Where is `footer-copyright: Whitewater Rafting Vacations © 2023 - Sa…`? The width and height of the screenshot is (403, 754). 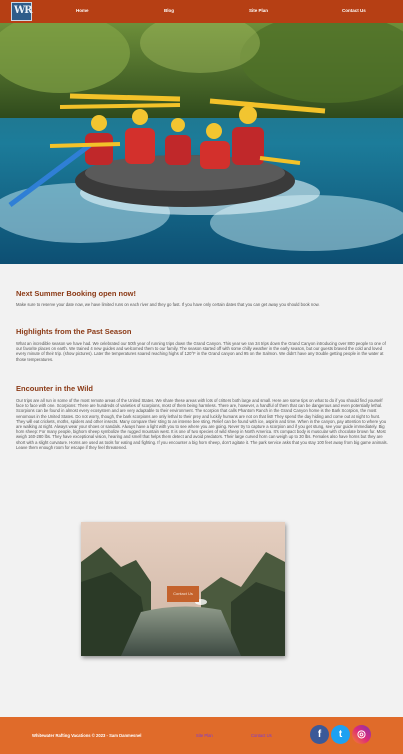 footer-copyright: Whitewater Rafting Vacations © 2023 - Sa… is located at coordinates (87, 735).